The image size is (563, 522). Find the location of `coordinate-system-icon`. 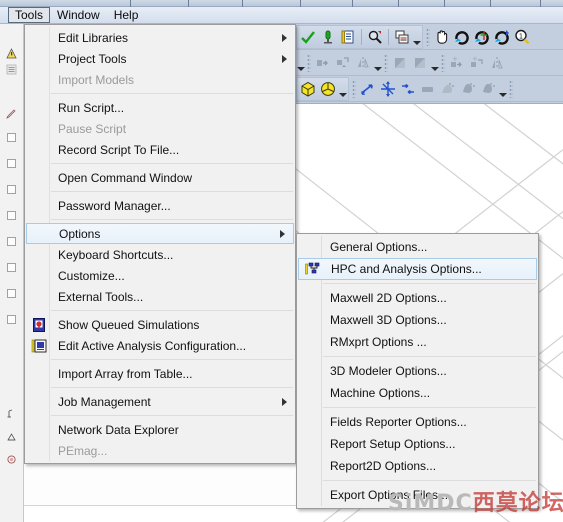

coordinate-system-icon is located at coordinates (10, 413).